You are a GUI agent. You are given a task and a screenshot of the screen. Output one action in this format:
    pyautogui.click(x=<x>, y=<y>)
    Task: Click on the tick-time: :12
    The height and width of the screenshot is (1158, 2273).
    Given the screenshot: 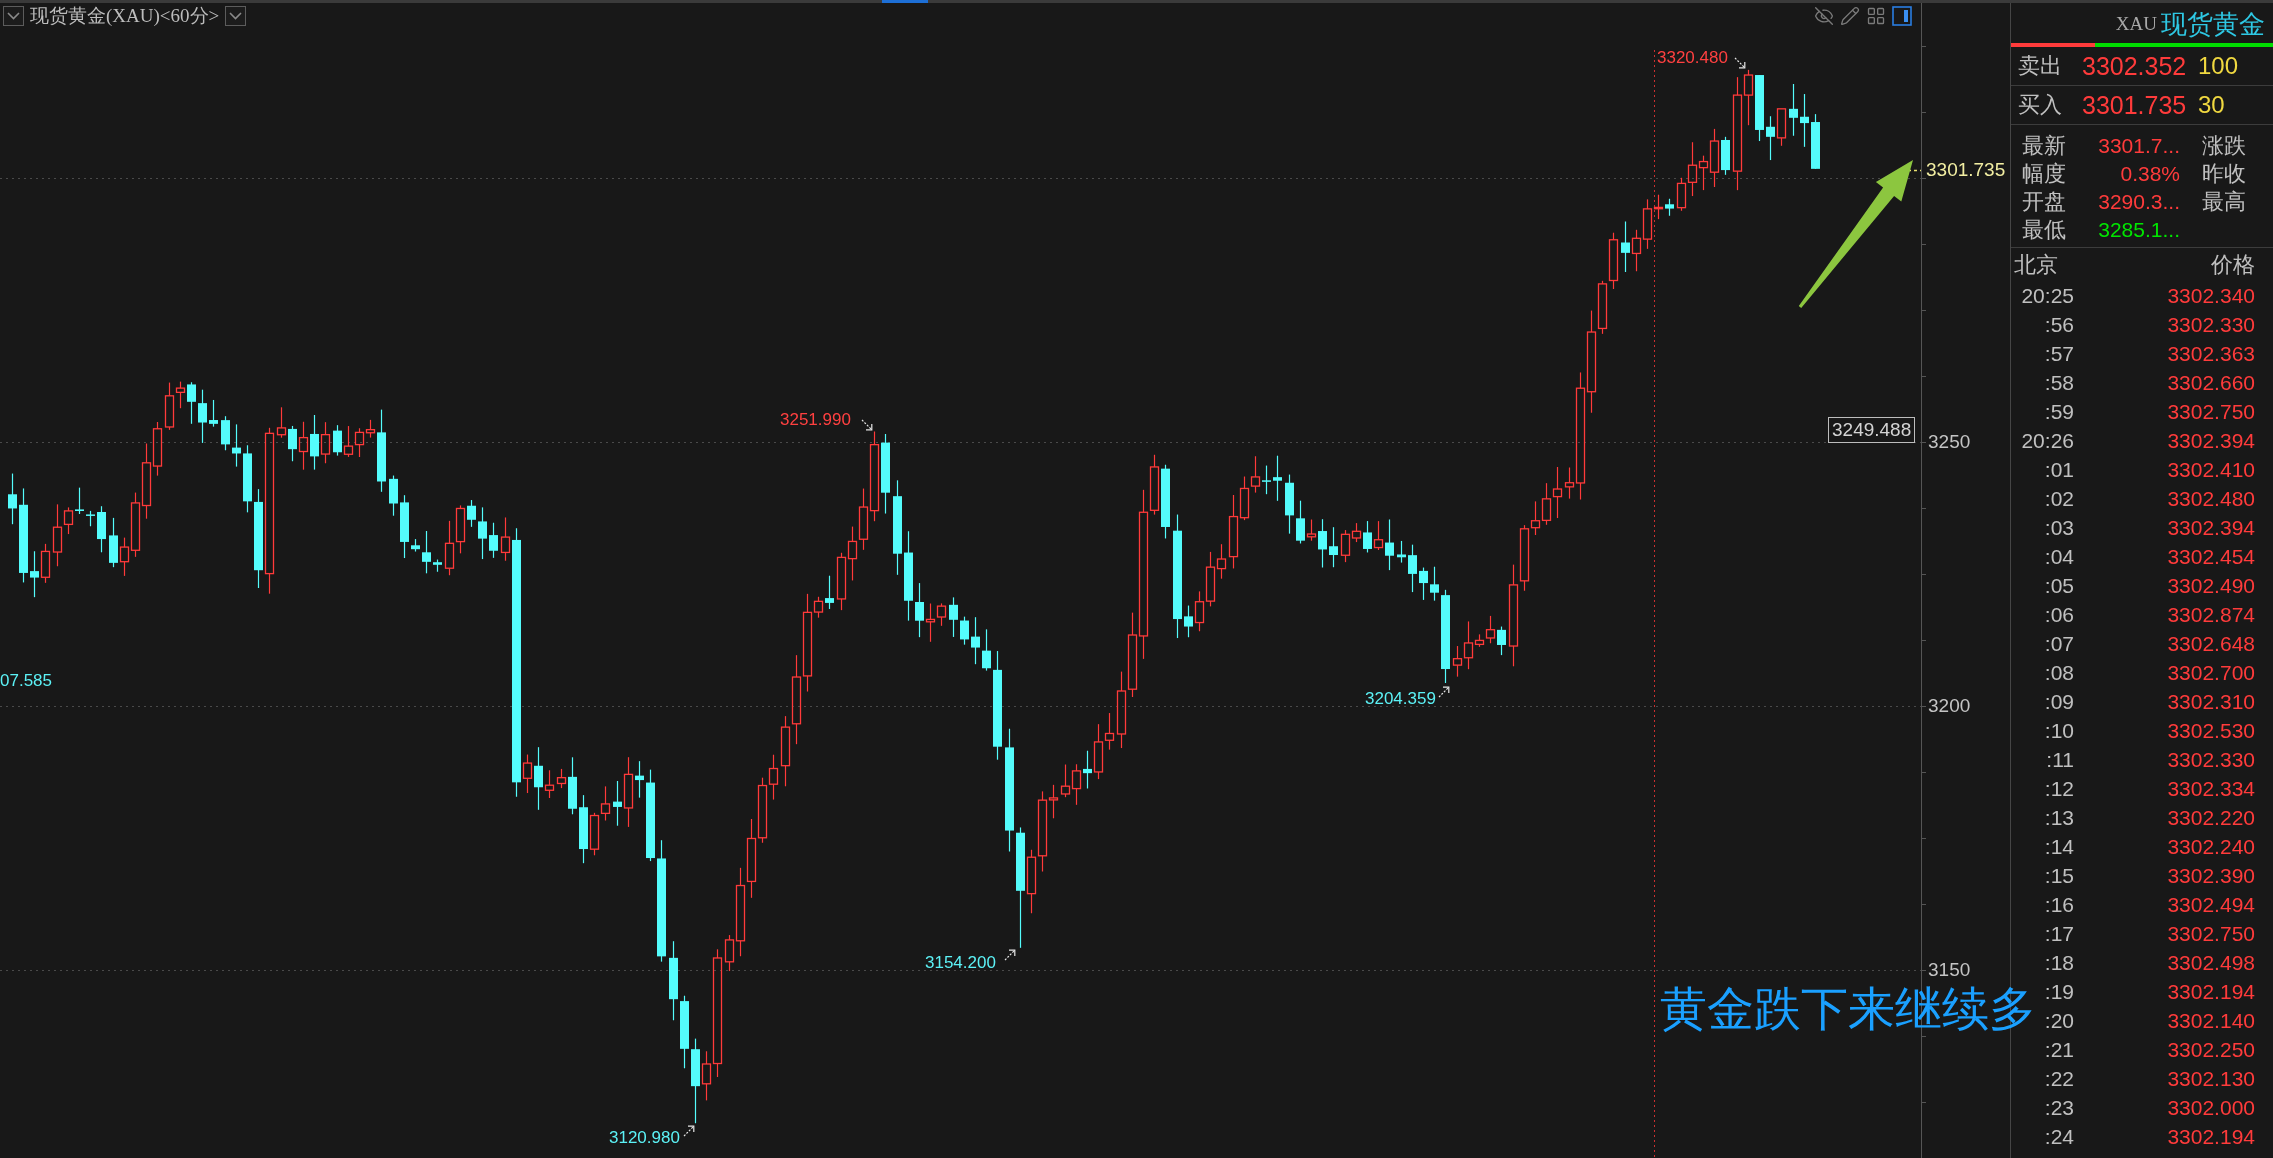 What is the action you would take?
    pyautogui.click(x=2059, y=788)
    